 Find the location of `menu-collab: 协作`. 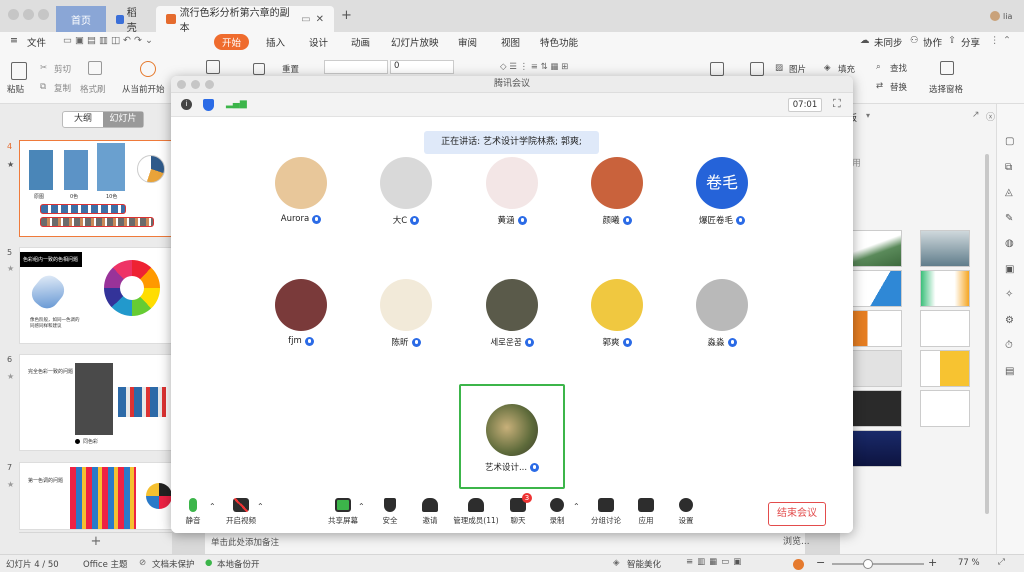

menu-collab: 协作 is located at coordinates (932, 42).